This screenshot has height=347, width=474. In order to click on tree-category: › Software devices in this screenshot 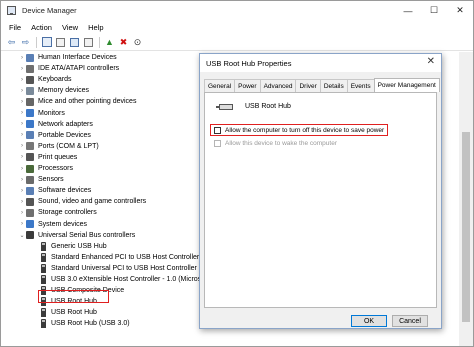, I will do `click(54, 190)`.